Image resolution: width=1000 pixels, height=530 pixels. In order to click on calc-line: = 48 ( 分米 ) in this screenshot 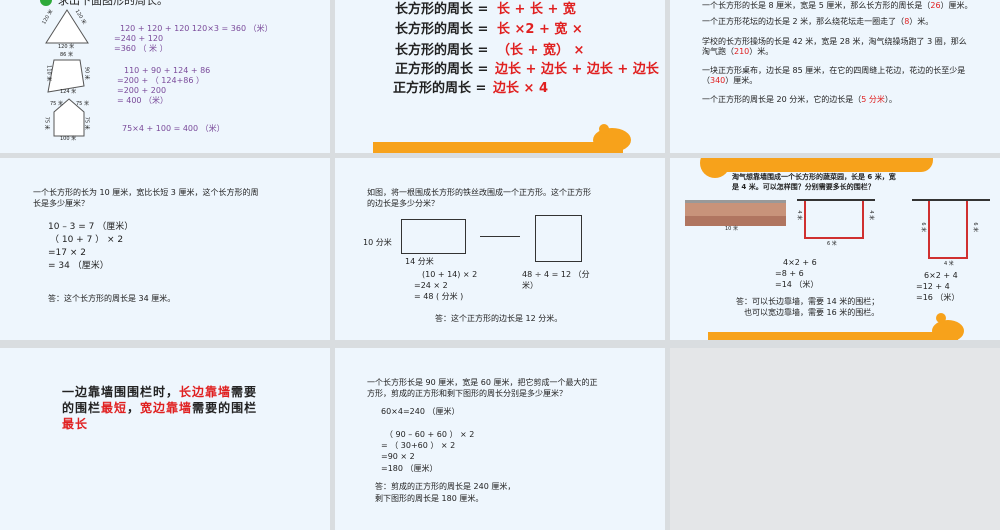, I will do `click(439, 296)`.